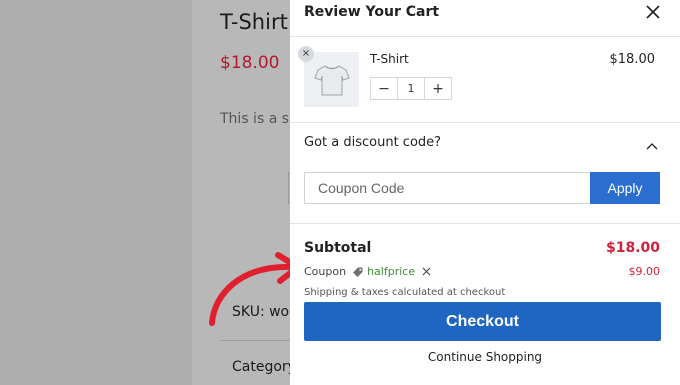  I want to click on applied-coupon: Coupon halfprice, so click(367, 271).